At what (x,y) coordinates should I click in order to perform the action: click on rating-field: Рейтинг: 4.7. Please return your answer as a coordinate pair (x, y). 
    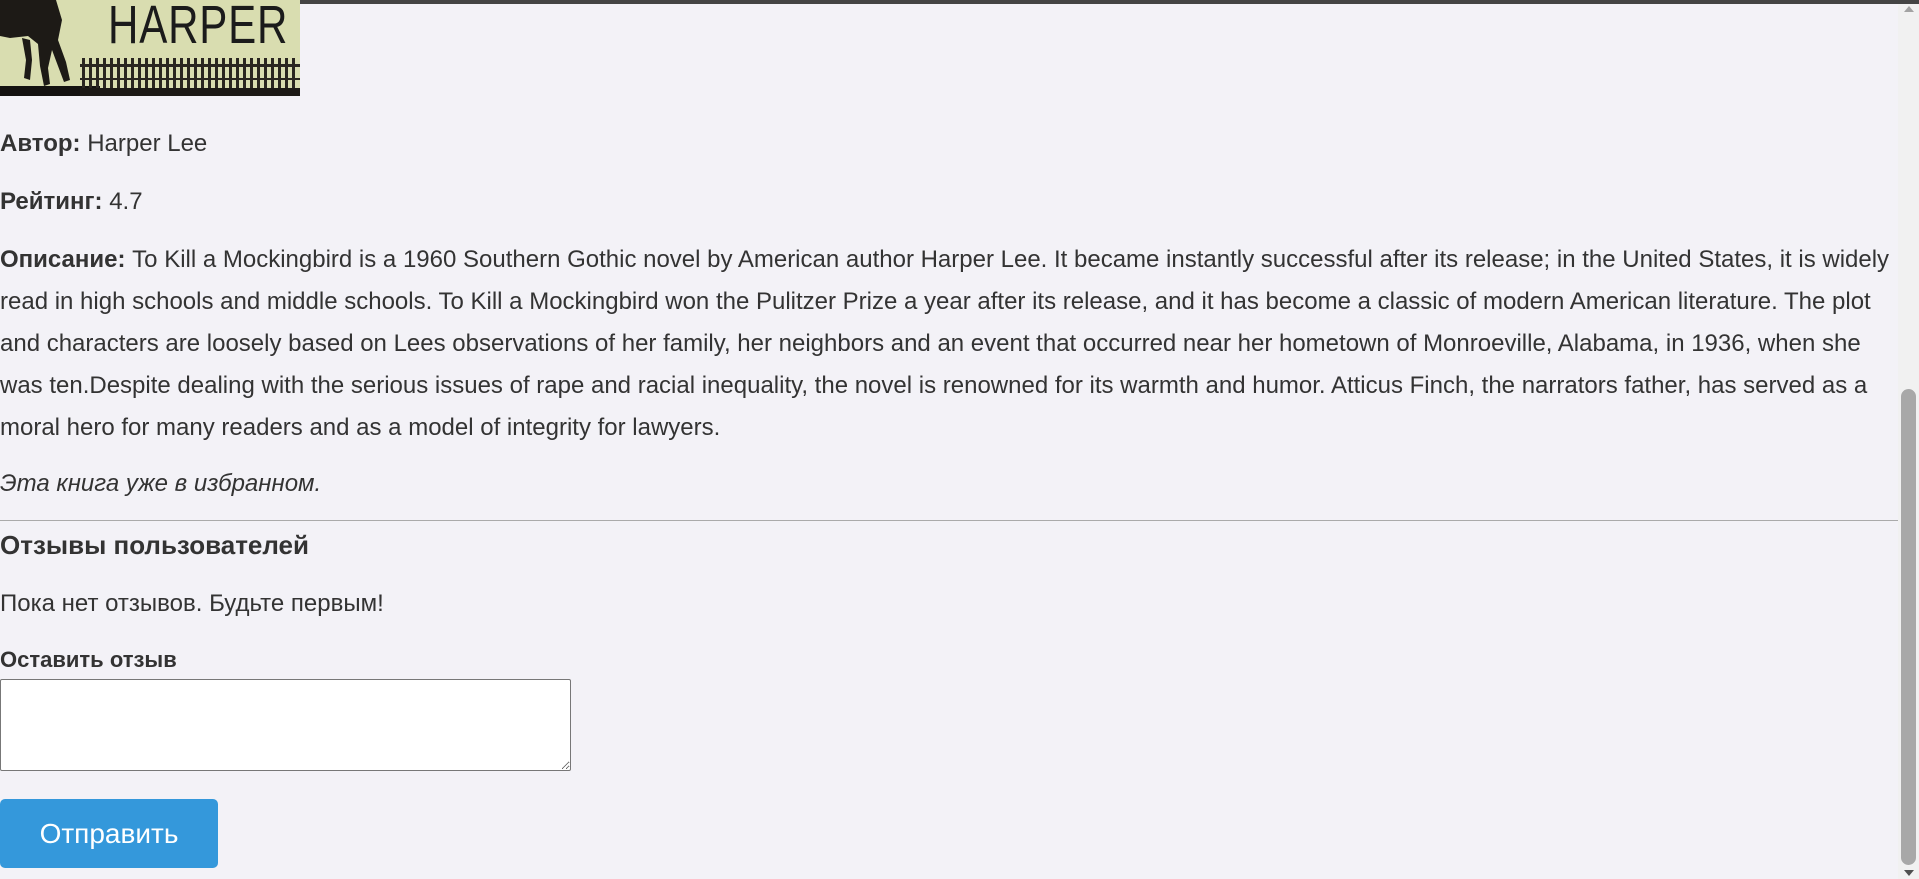
    Looking at the image, I should click on (71, 202).